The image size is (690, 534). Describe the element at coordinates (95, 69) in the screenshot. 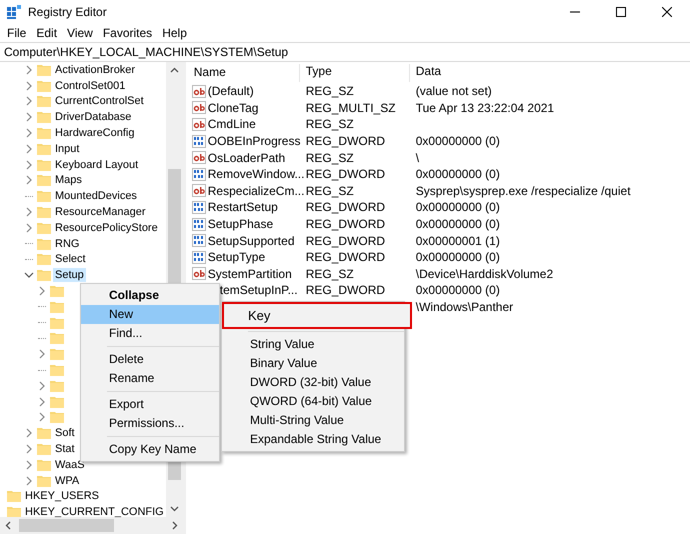

I see `tree-item: ActivationBroker` at that location.